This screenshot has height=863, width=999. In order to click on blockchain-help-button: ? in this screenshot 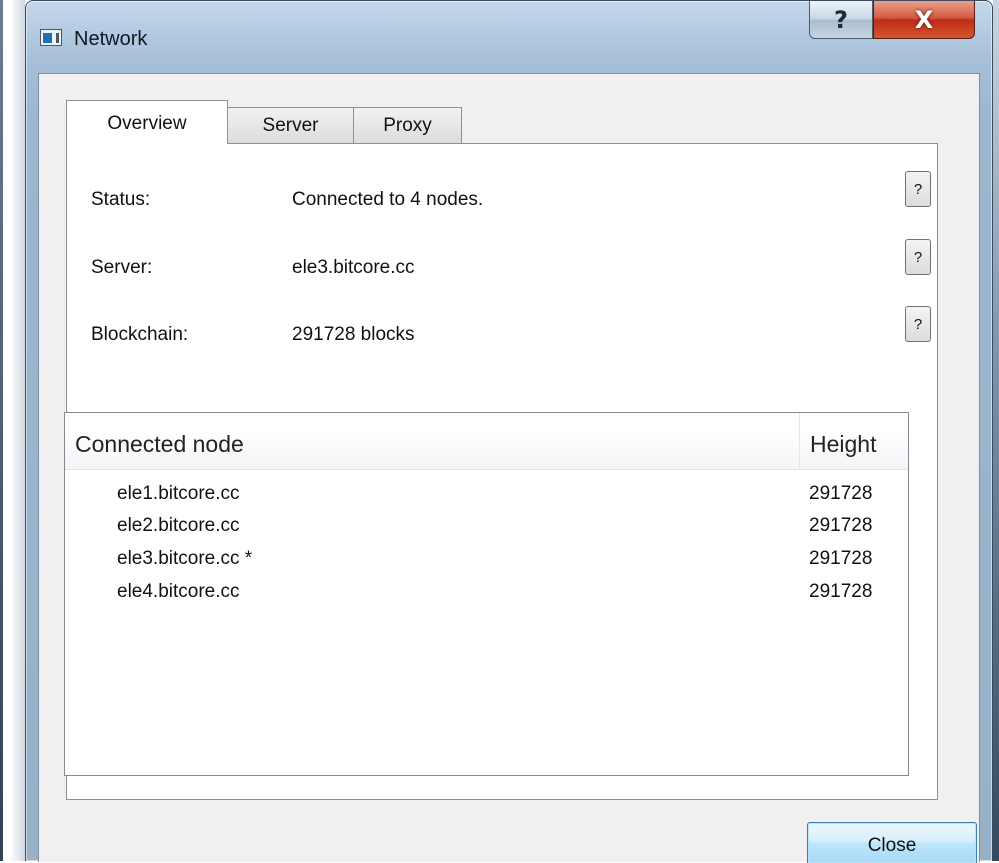, I will do `click(918, 324)`.